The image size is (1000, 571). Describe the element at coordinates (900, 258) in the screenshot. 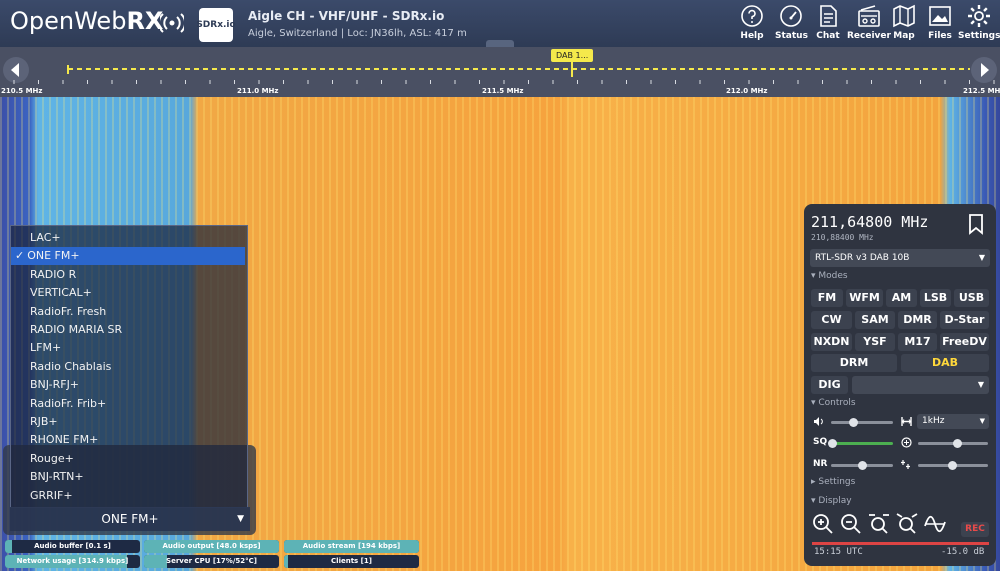

I see `sdr-profile-select: RTL-SDR v3 DAB 10B ▼` at that location.